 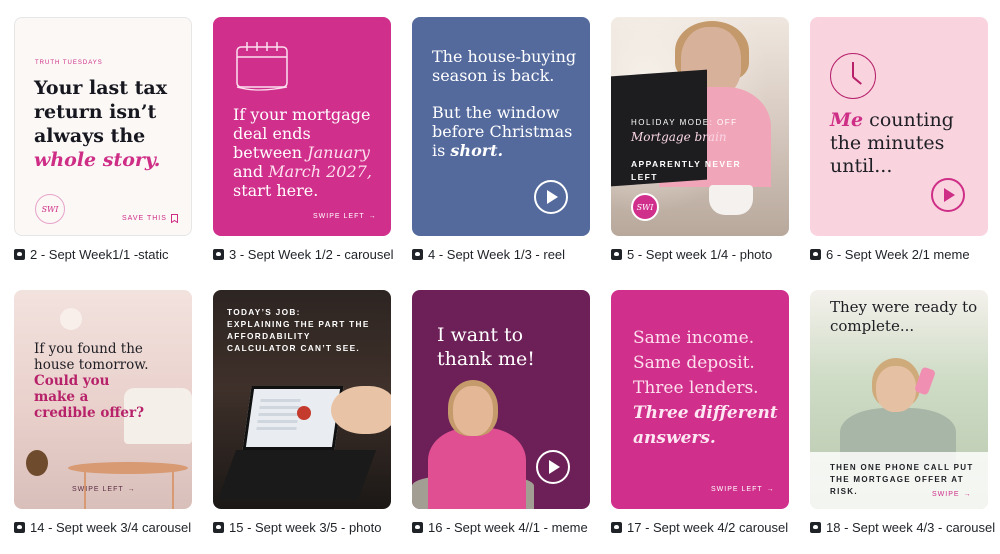 What do you see at coordinates (905, 527) in the screenshot?
I see `design-caption: 18 - Sept week 4/3 - carousel` at bounding box center [905, 527].